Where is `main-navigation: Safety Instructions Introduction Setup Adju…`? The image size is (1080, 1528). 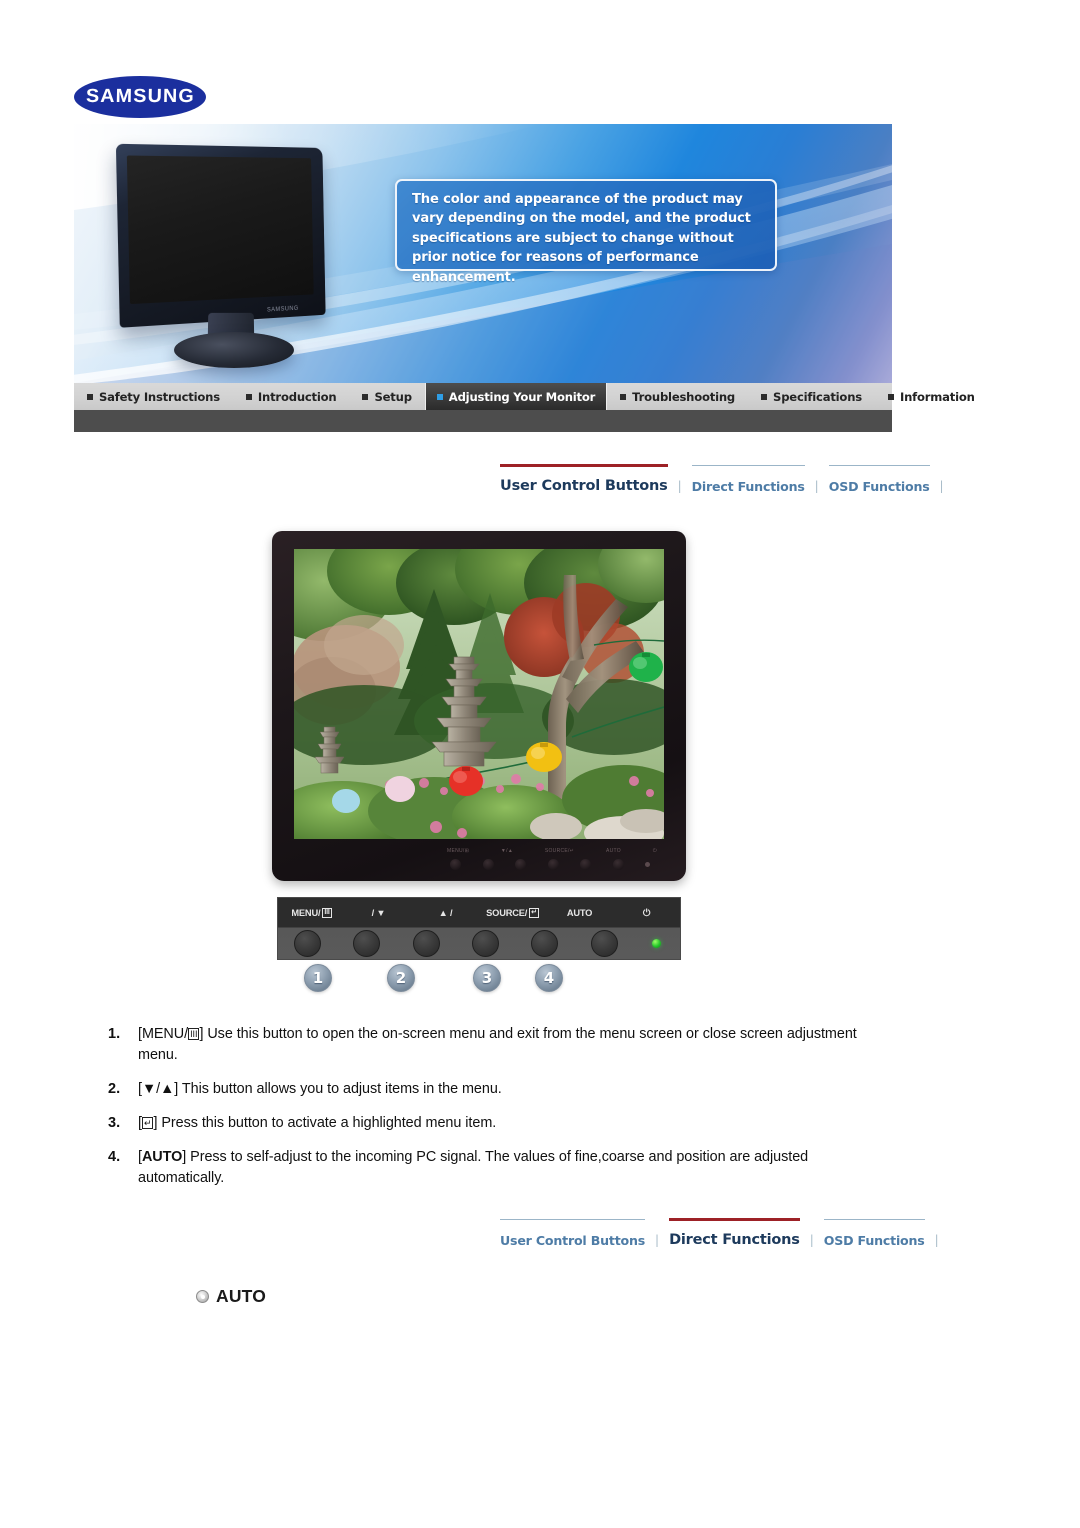
main-navigation: Safety Instructions Introduction Setup Adju… is located at coordinates (524, 396).